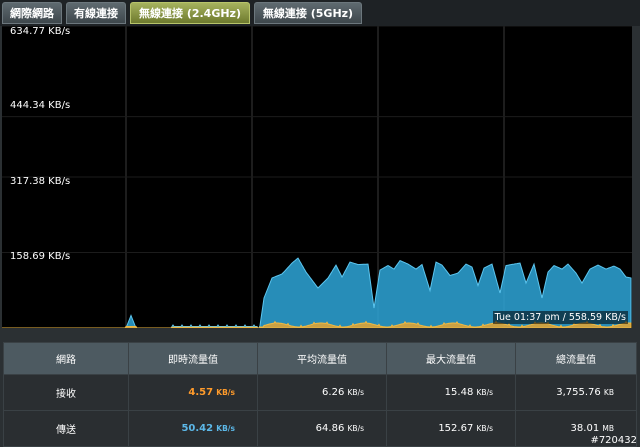  Describe the element at coordinates (333, 392) in the screenshot. I see `value-text: 6.26` at that location.